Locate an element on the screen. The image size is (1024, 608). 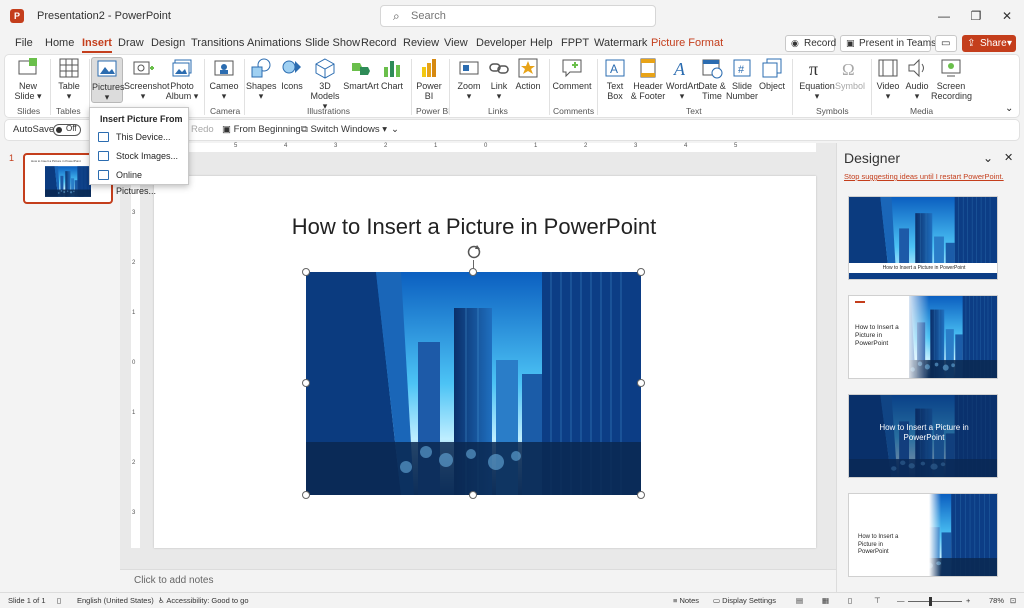
action-button: Action is located at coordinates (528, 74).